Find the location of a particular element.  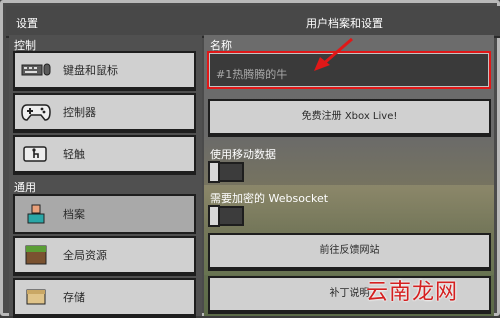

sidebar-item-profile: 档案 is located at coordinates (104, 214).